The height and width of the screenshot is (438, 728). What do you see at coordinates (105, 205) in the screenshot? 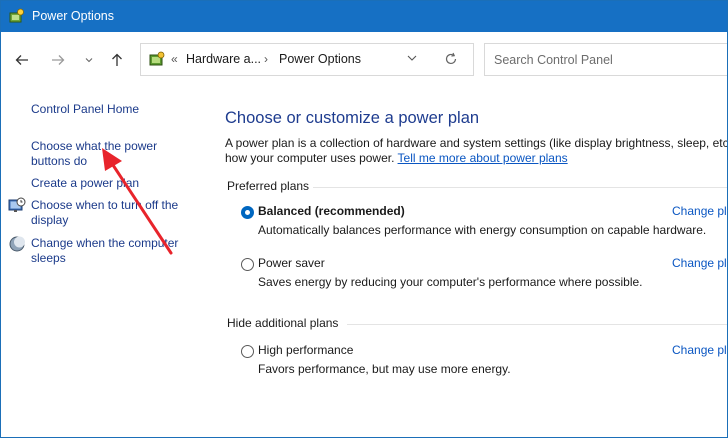
I see `sidebar-item-label: Choose when to turn off the` at bounding box center [105, 205].